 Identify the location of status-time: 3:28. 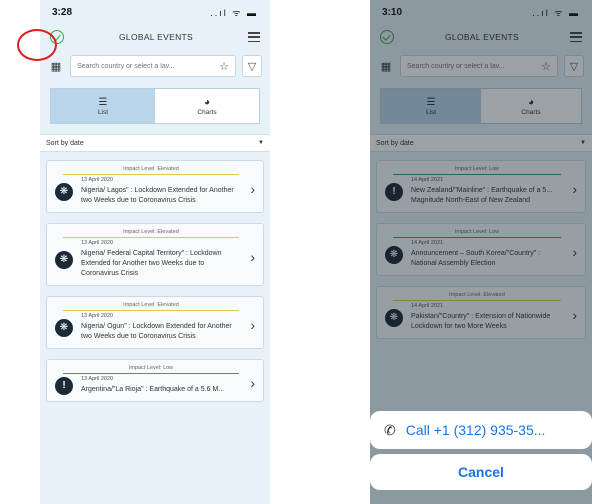
(62, 12).